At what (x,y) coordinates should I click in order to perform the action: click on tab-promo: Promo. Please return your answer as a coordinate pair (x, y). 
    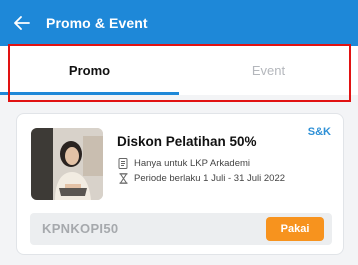
    Looking at the image, I should click on (89, 70).